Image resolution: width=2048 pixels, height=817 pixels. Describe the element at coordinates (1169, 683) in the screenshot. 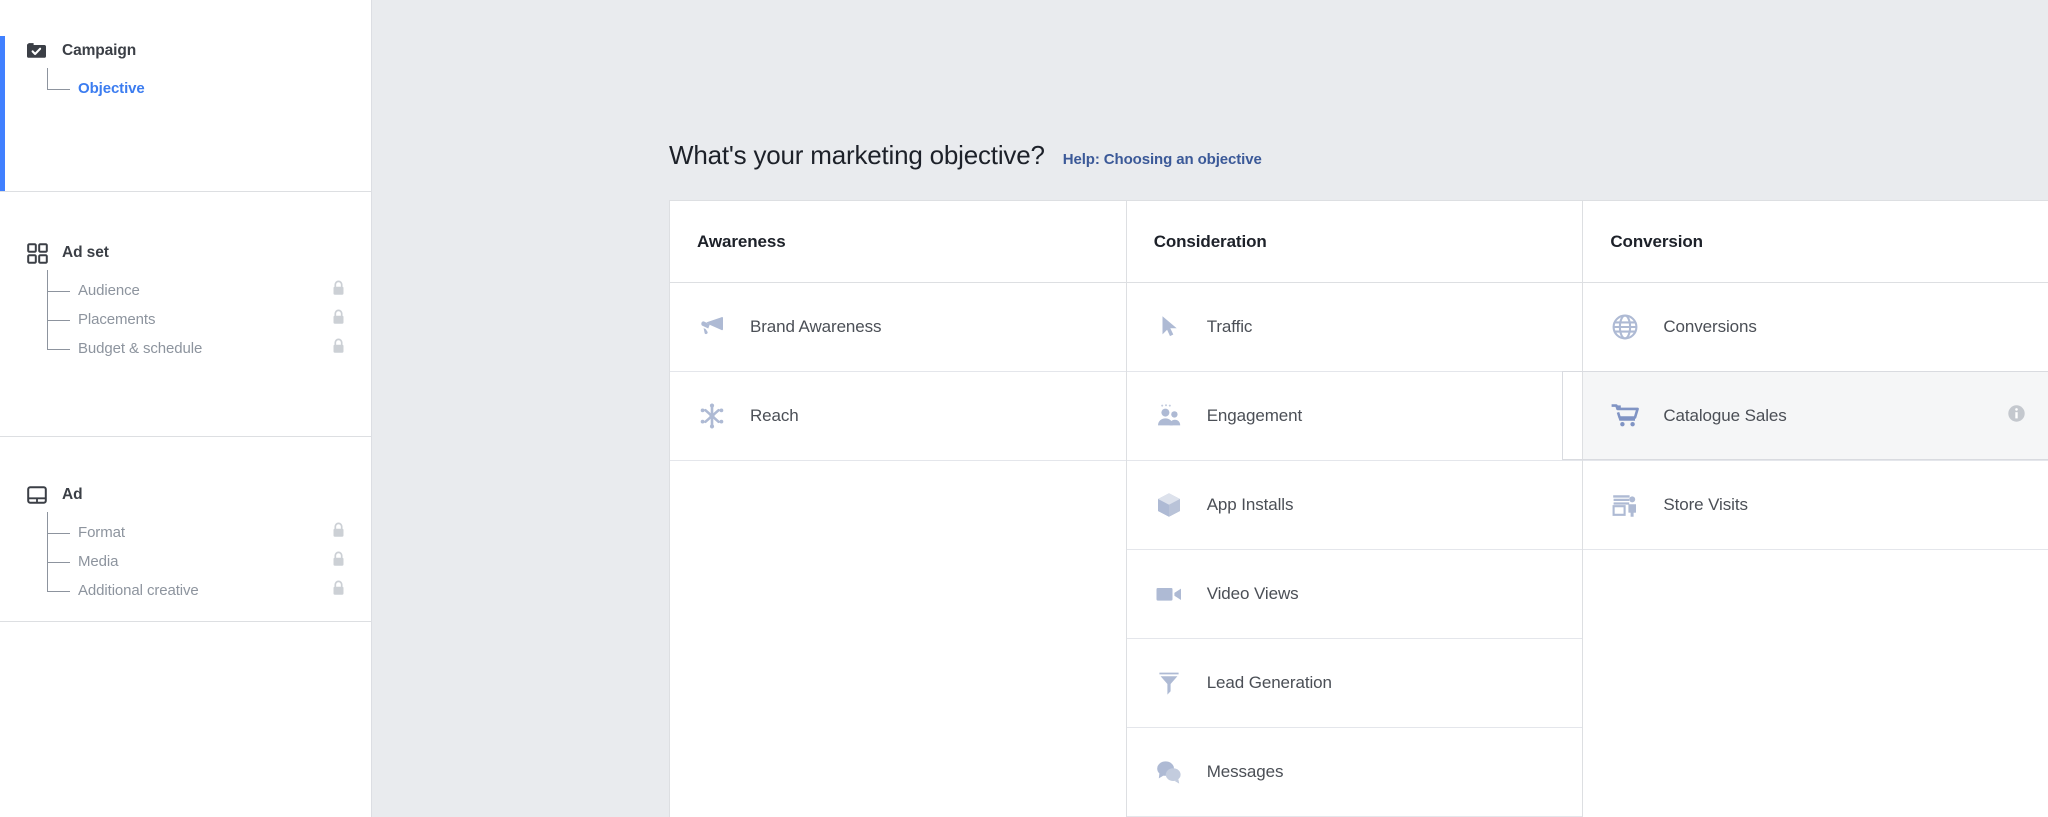

I see `funnel-icon` at that location.